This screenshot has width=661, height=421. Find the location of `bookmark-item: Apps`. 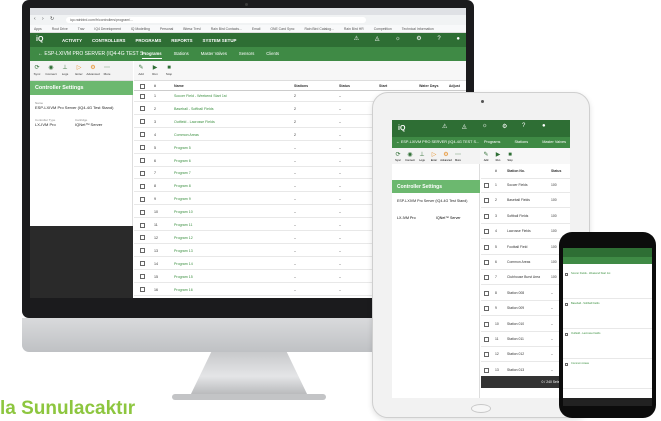

bookmark-item: Apps is located at coordinates (38, 29).